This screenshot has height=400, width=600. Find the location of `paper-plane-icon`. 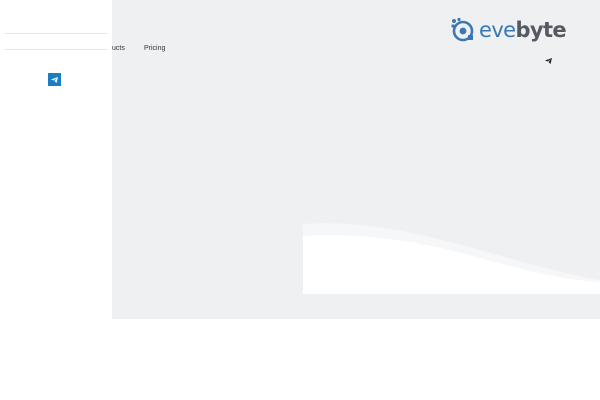

paper-plane-icon is located at coordinates (548, 61).